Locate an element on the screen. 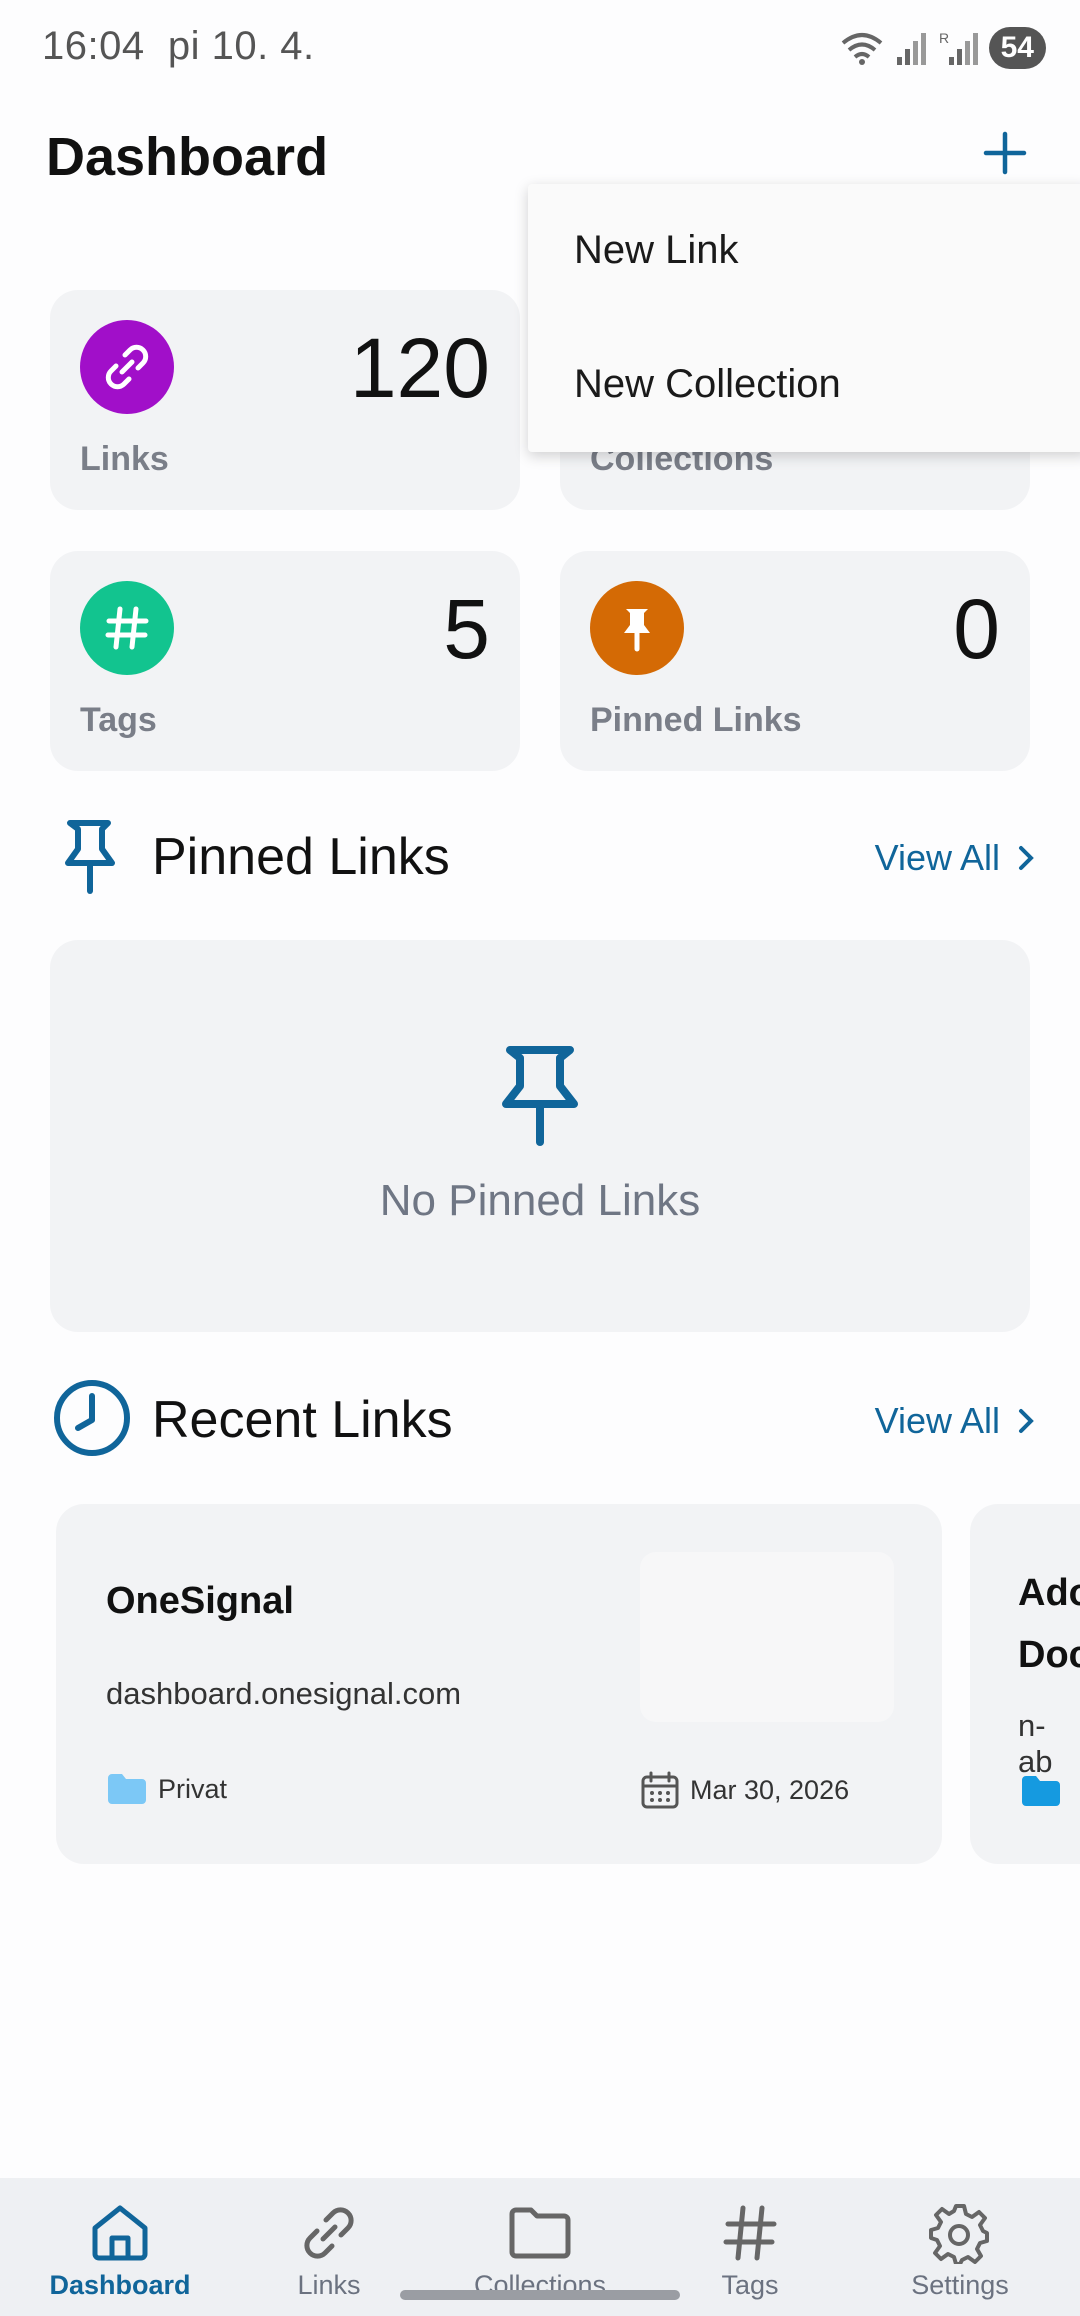 Image resolution: width=1080 pixels, height=2316 pixels. battery-indicator: 54 is located at coordinates (1017, 48).